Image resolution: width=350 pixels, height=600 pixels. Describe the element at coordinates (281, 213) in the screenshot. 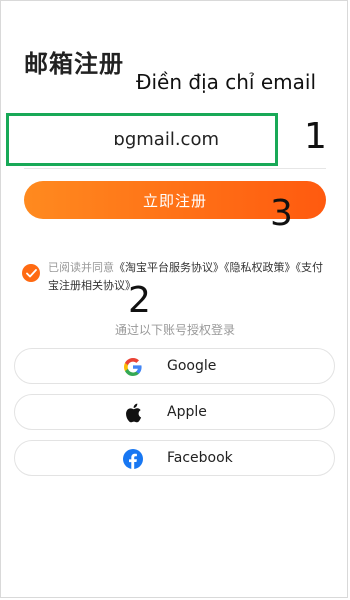

I see `step-number-3: 3` at that location.